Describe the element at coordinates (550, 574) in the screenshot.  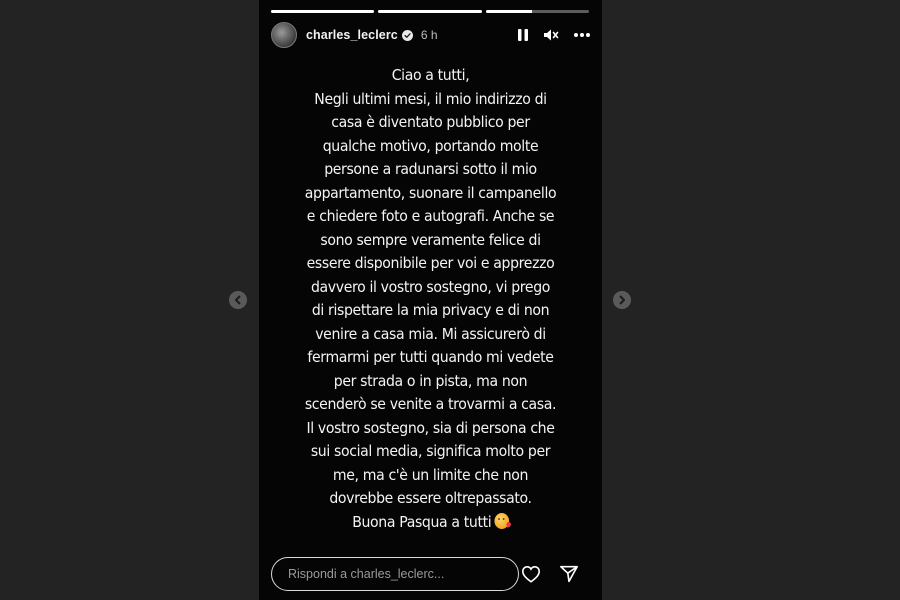
I see `reply-actions` at that location.